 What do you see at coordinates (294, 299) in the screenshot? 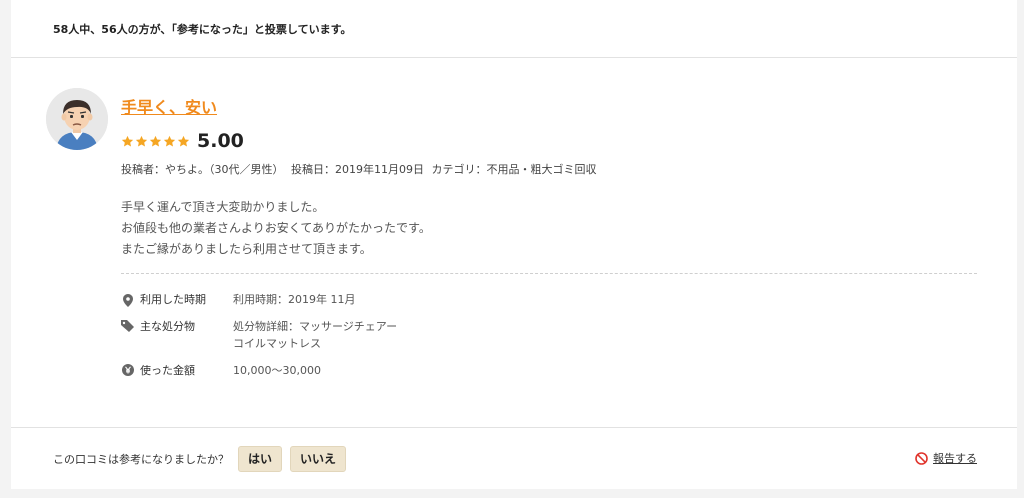
I see `detail-value: 利用時期：2019年 11月` at bounding box center [294, 299].